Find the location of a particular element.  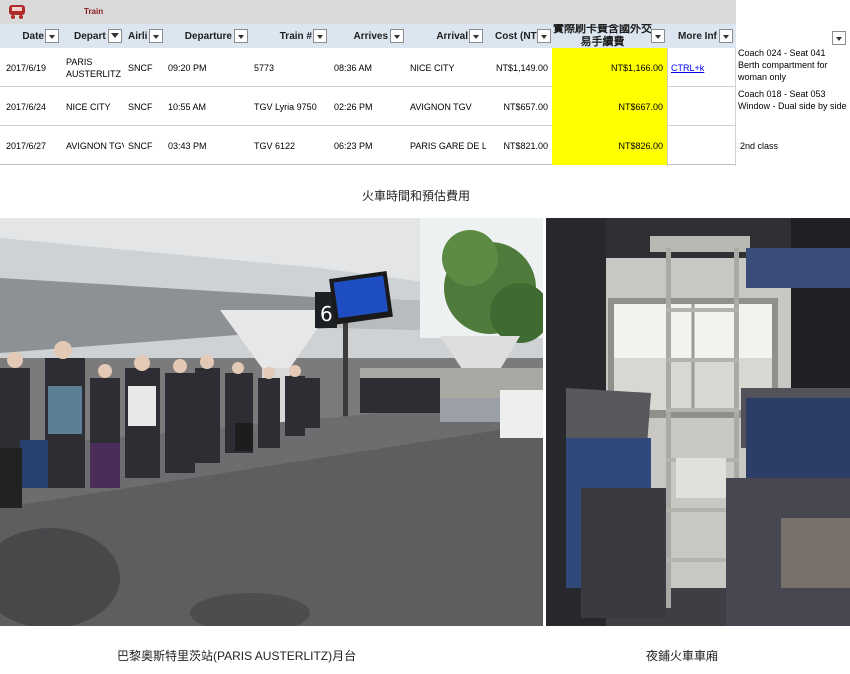

cell-cost: NT$657.00 is located at coordinates (525, 106).